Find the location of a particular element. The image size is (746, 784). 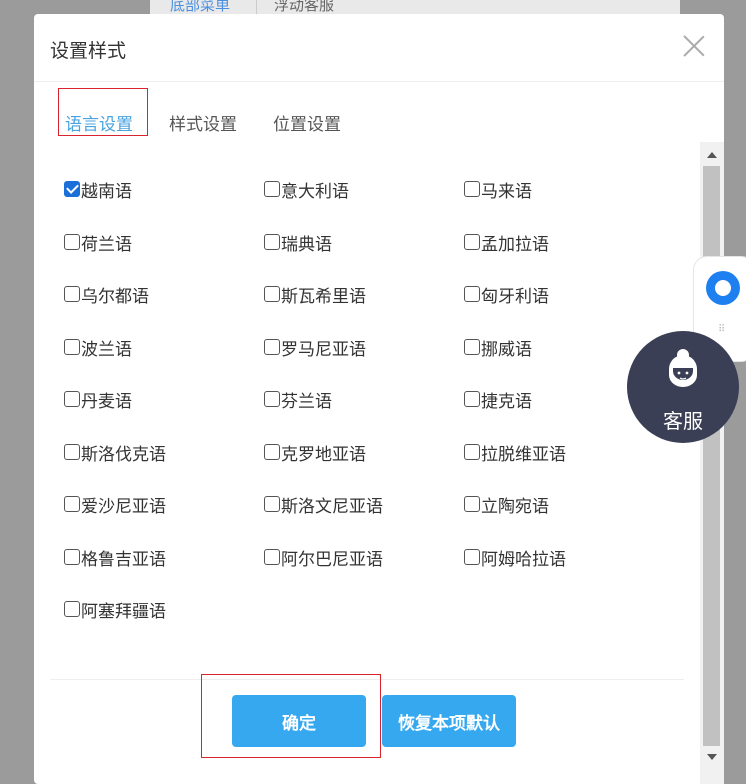

dialog-title: 设置样式 is located at coordinates (88, 51).